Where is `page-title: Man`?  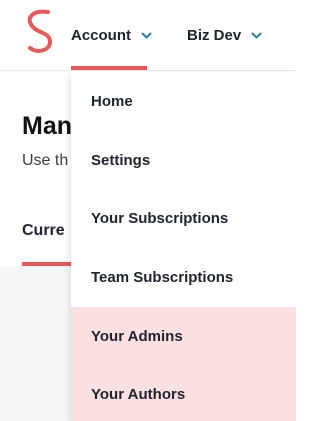 page-title: Man is located at coordinates (47, 126).